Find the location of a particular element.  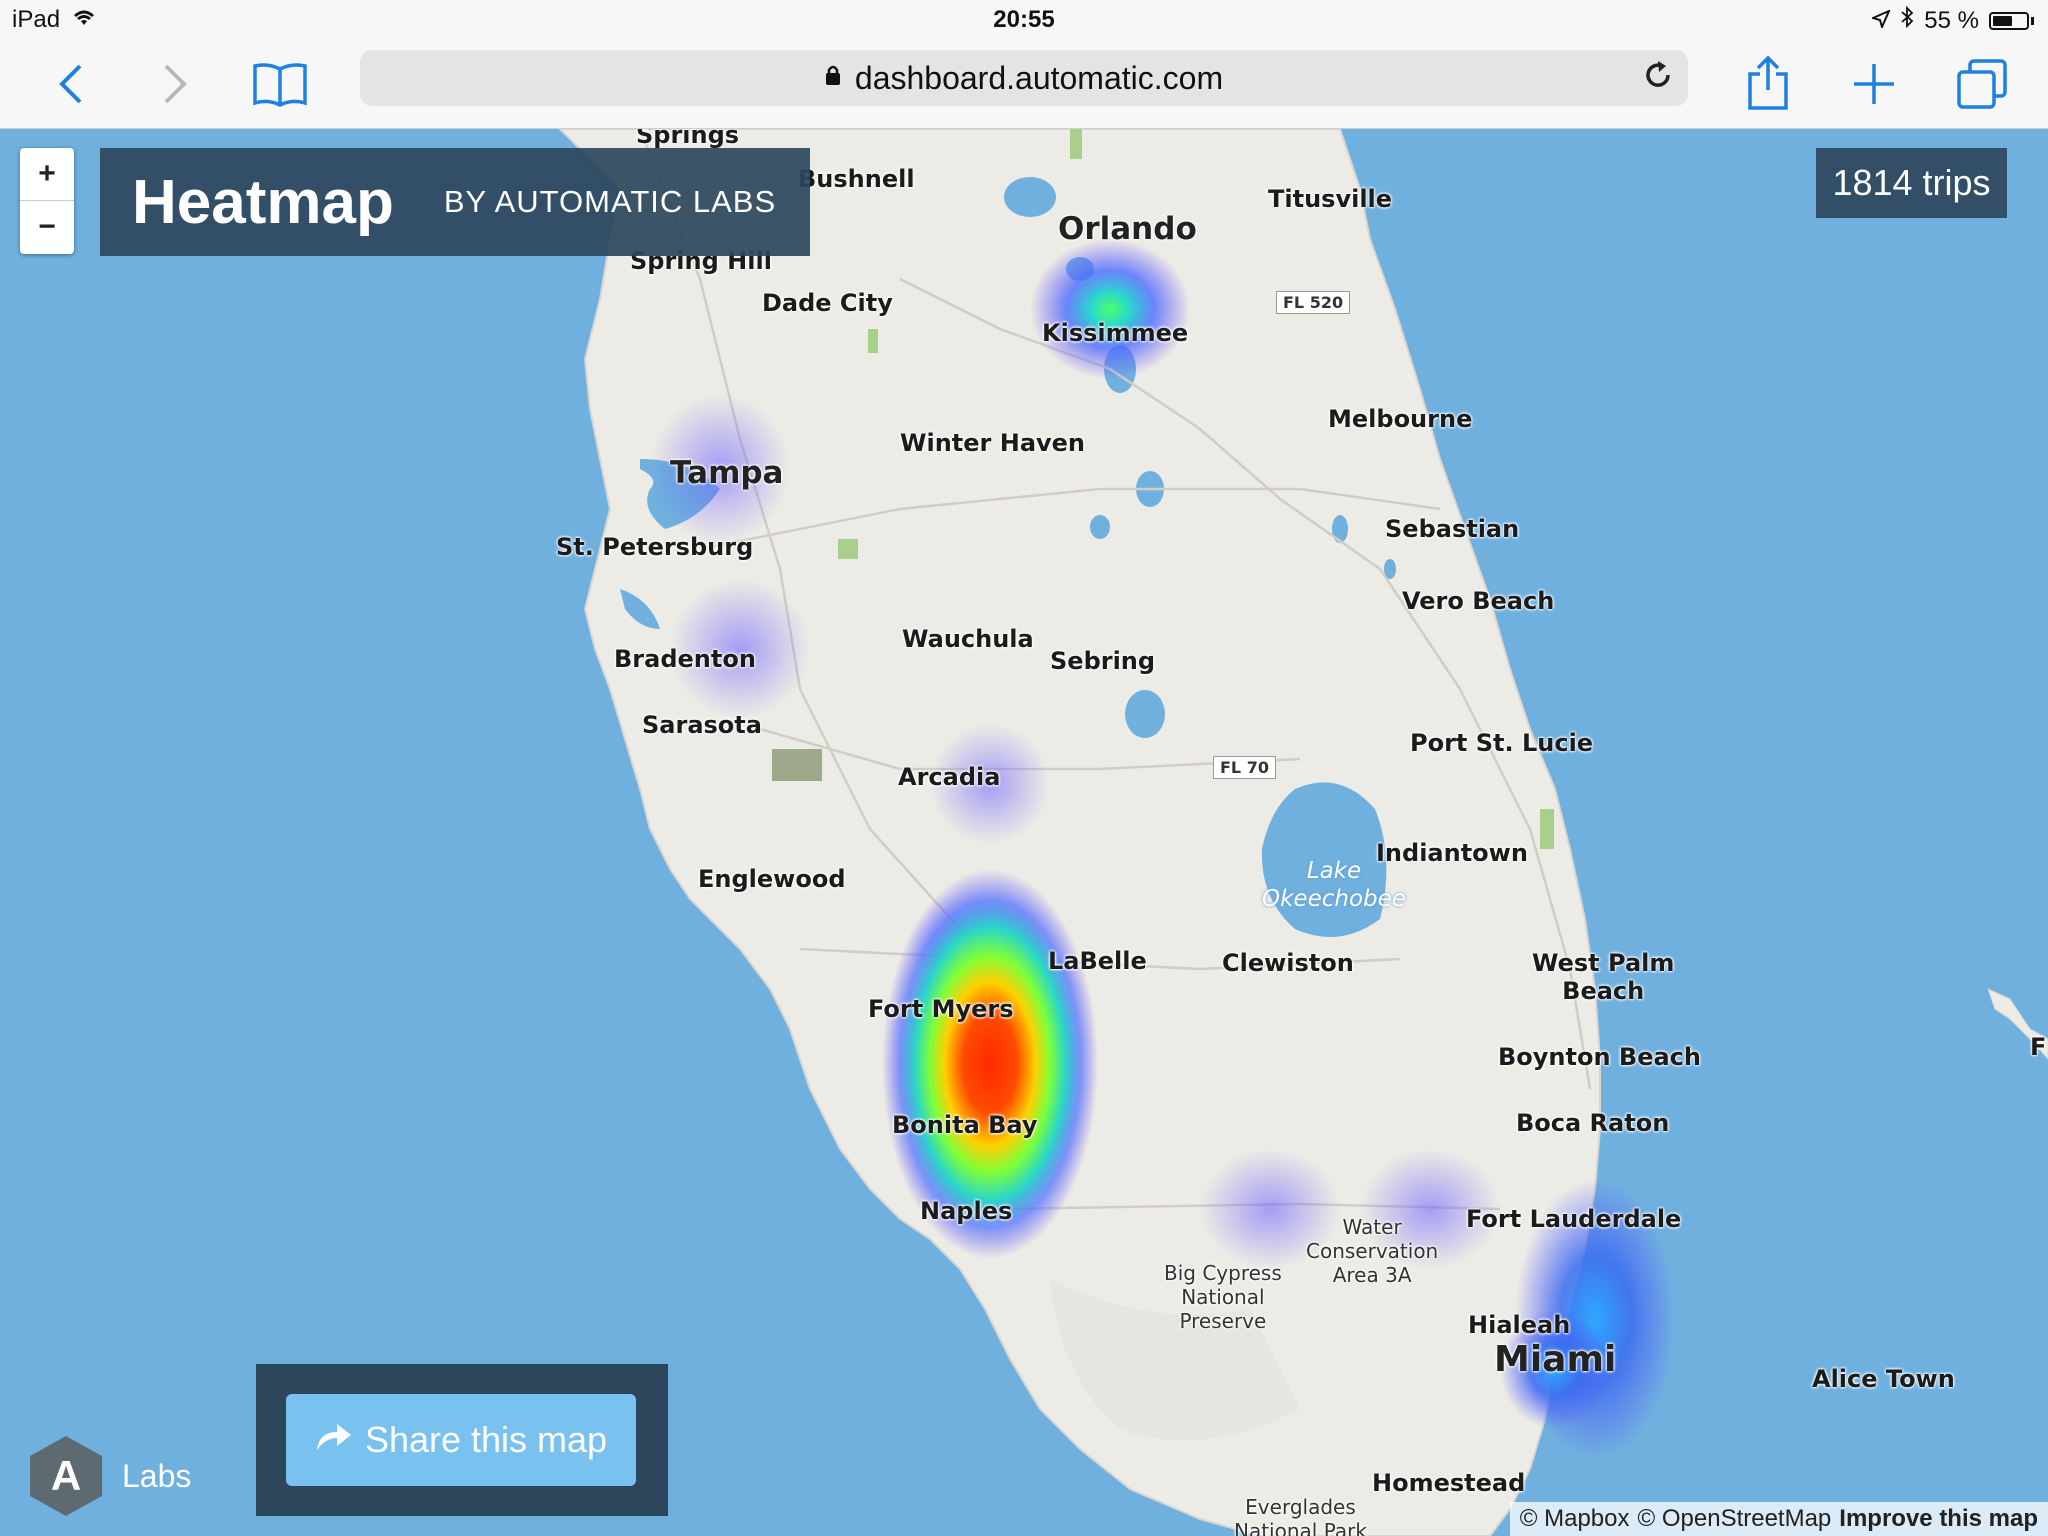

map-label-area: Water Conservation Area 3A is located at coordinates (1372, 1251).